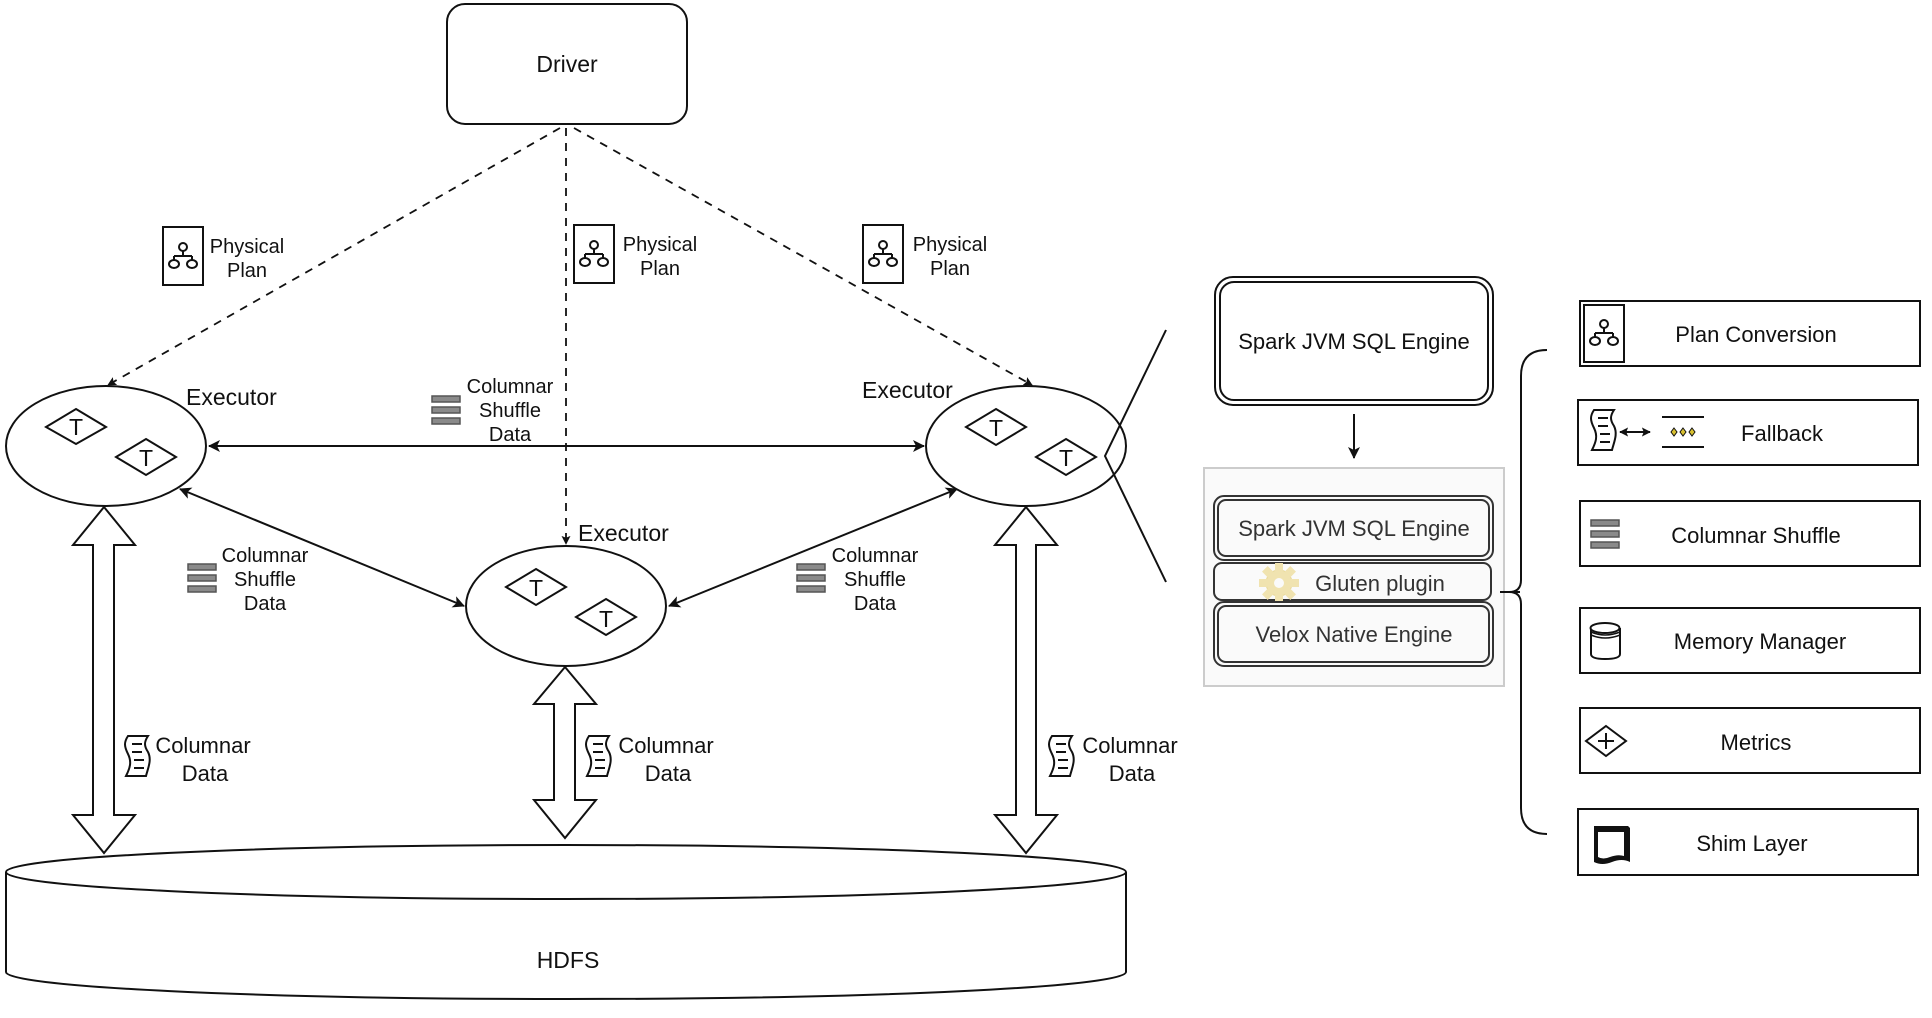 The image size is (1932, 1018). I want to click on svg-text: Spark JVM SQL Engine, so click(1354, 528).